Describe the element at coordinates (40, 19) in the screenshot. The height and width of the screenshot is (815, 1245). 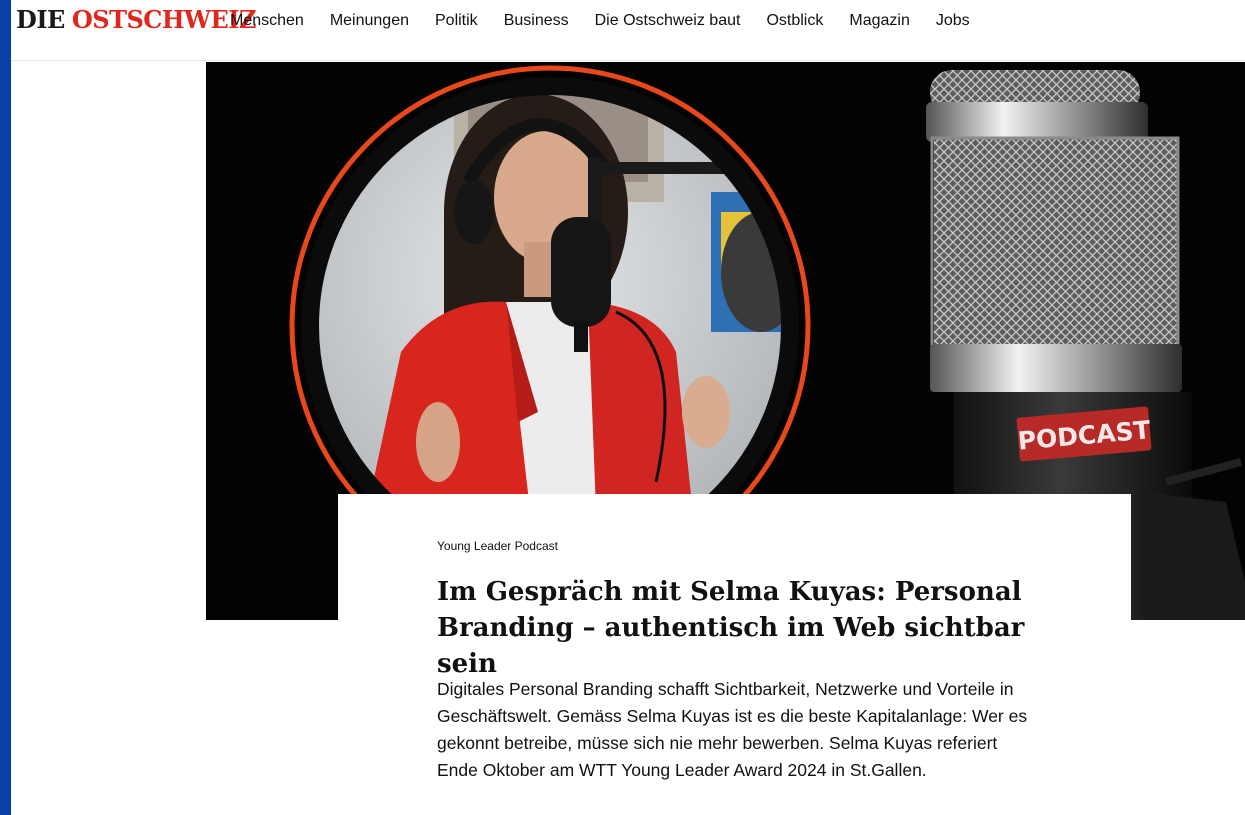
I see `logo-die: DIE` at that location.